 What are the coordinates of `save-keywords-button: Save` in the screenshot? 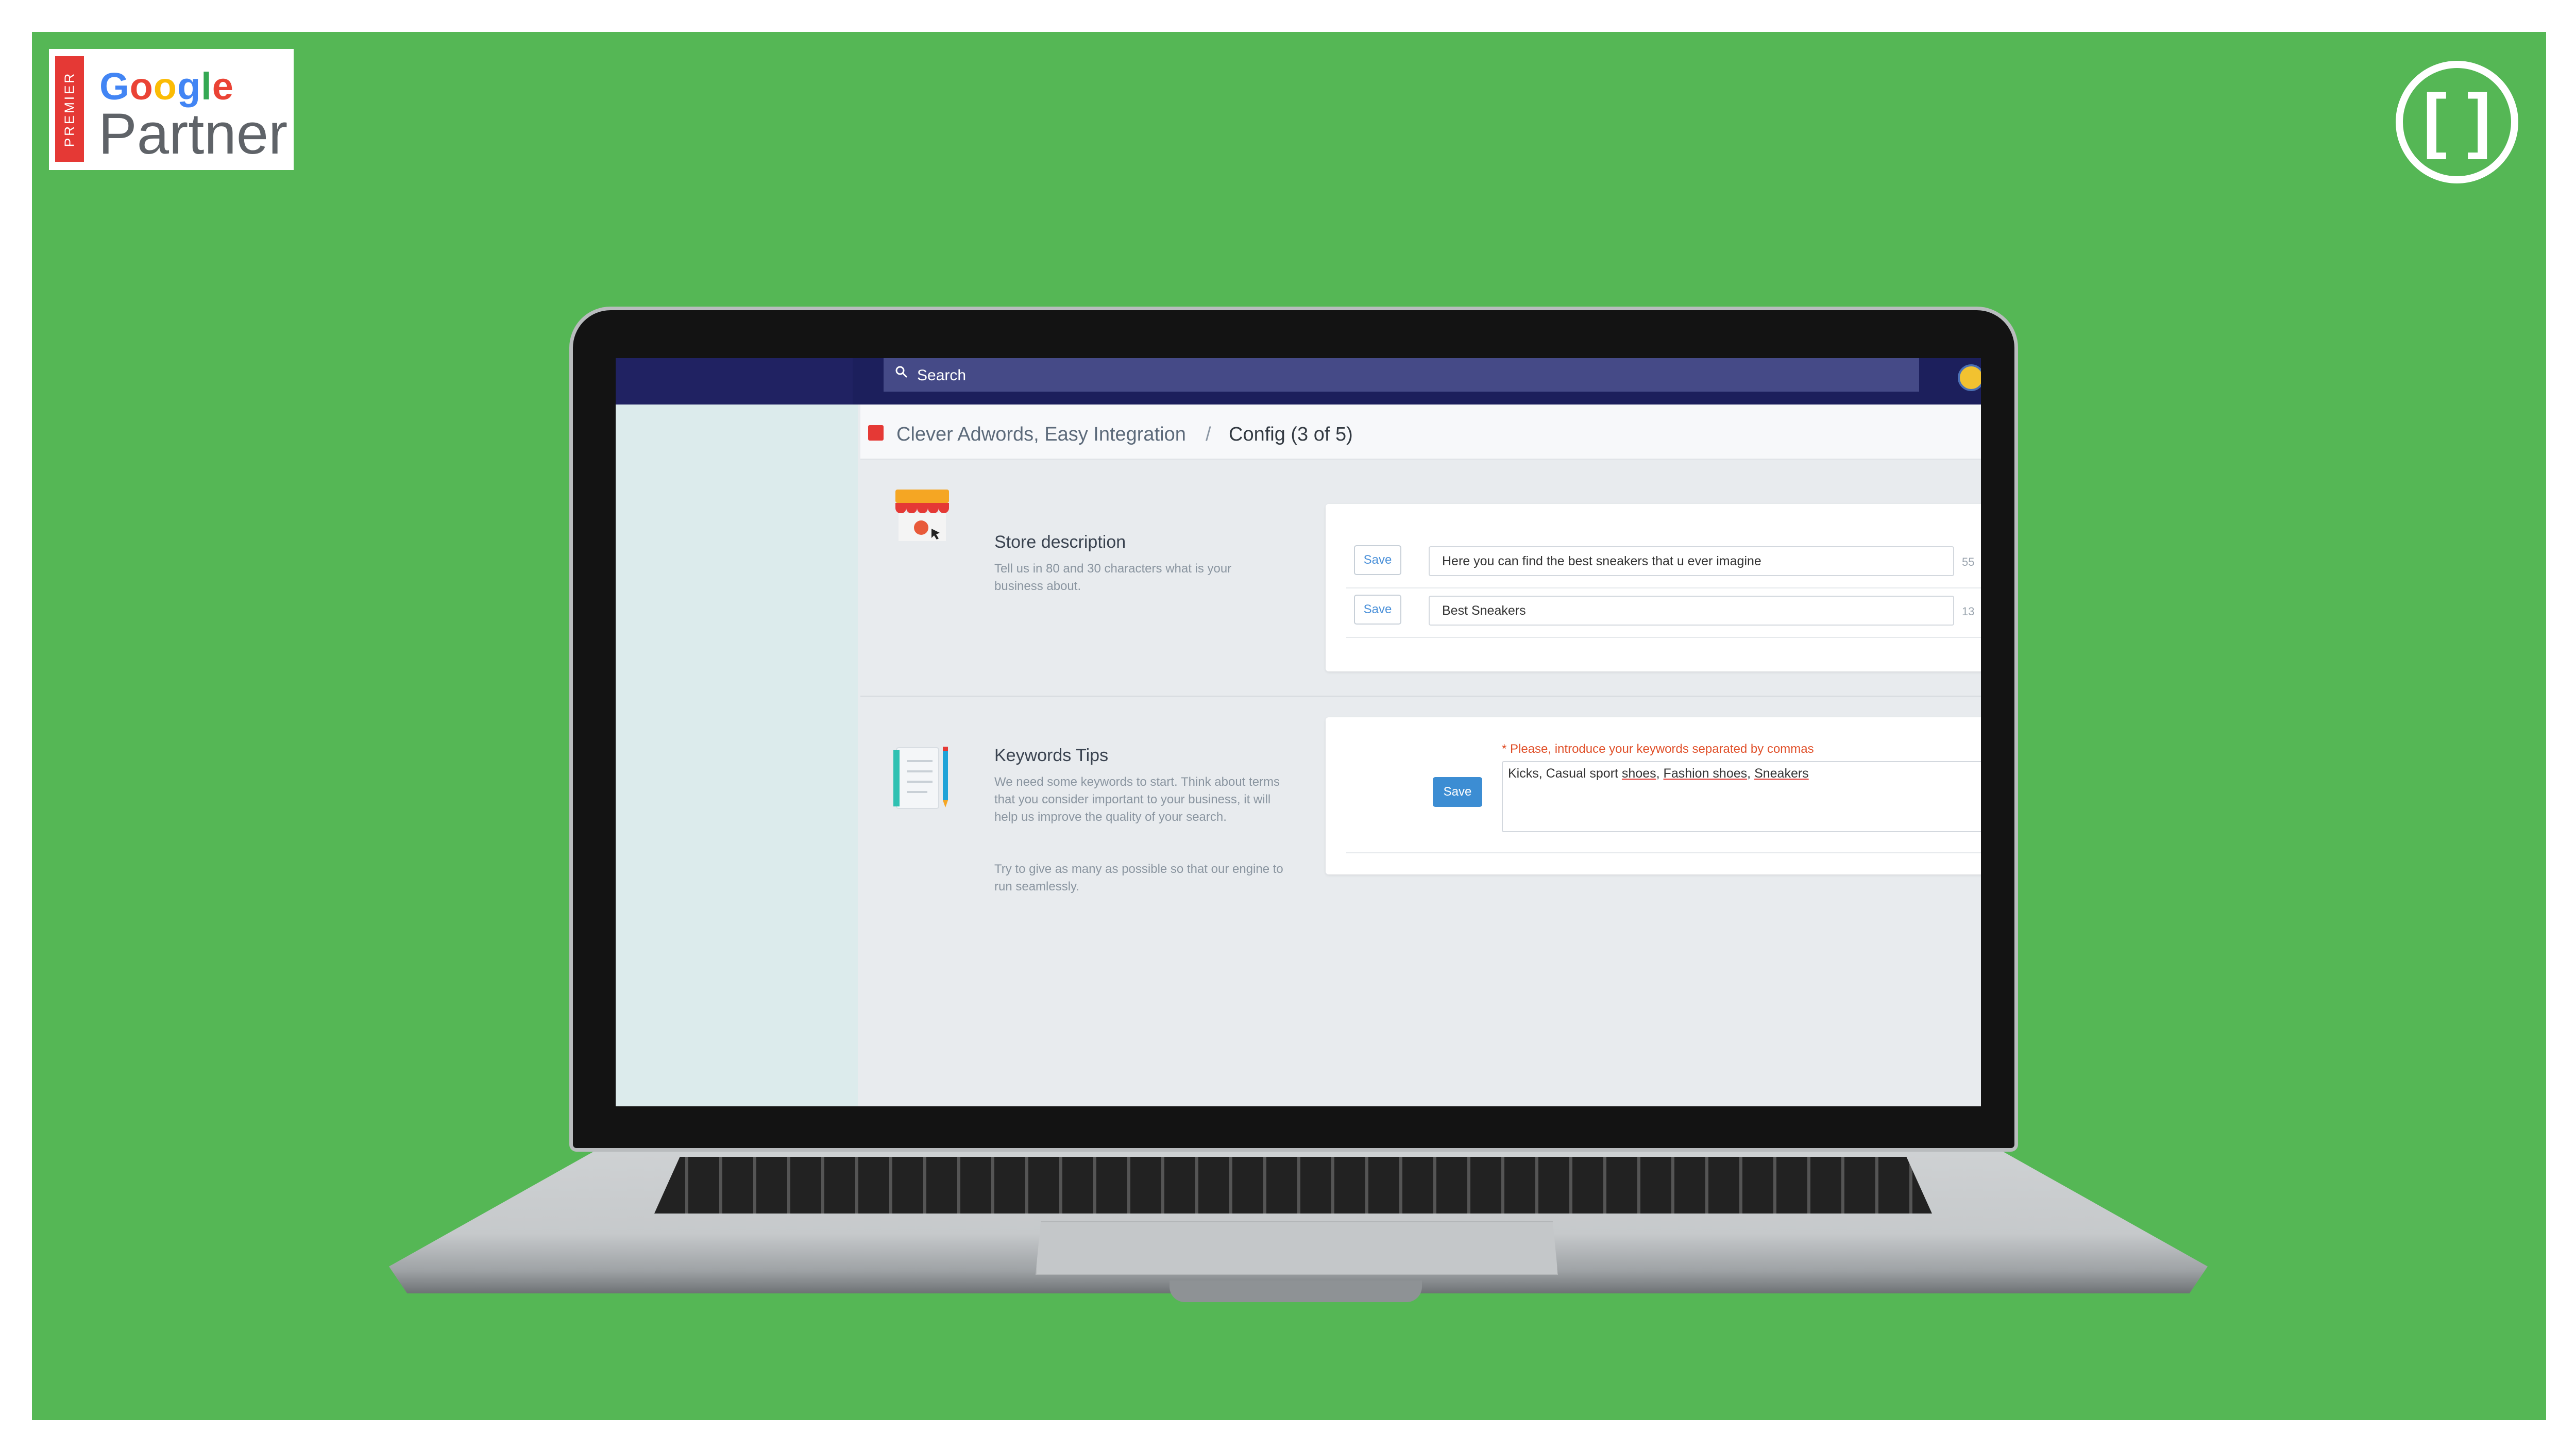 It's located at (1457, 792).